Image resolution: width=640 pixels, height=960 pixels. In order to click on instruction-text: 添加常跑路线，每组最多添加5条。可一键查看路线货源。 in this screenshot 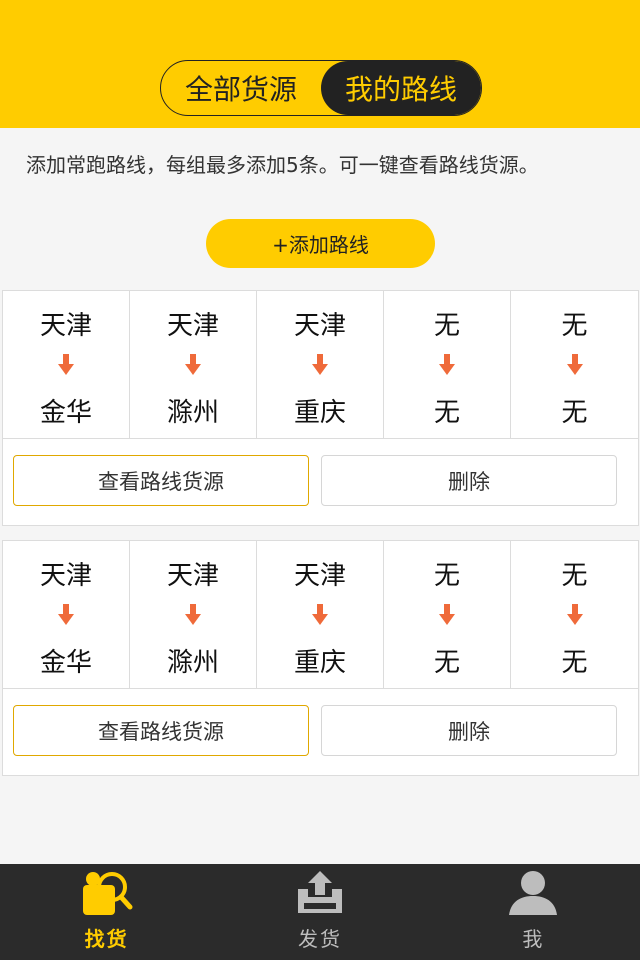, I will do `click(282, 165)`.